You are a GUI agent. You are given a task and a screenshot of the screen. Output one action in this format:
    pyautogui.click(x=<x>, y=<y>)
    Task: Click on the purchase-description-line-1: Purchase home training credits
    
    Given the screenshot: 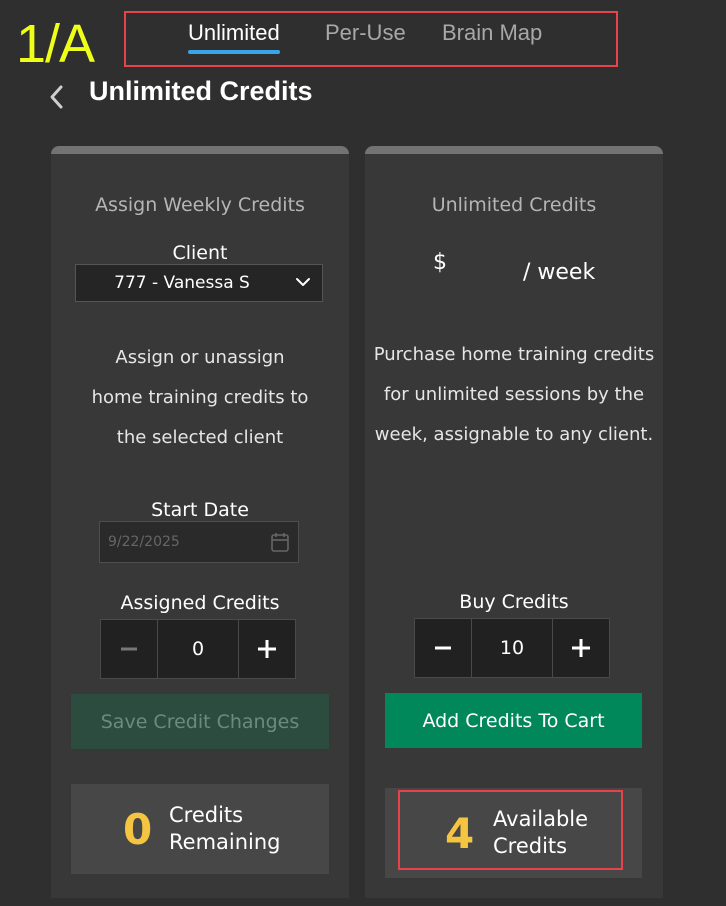 What is the action you would take?
    pyautogui.click(x=514, y=354)
    